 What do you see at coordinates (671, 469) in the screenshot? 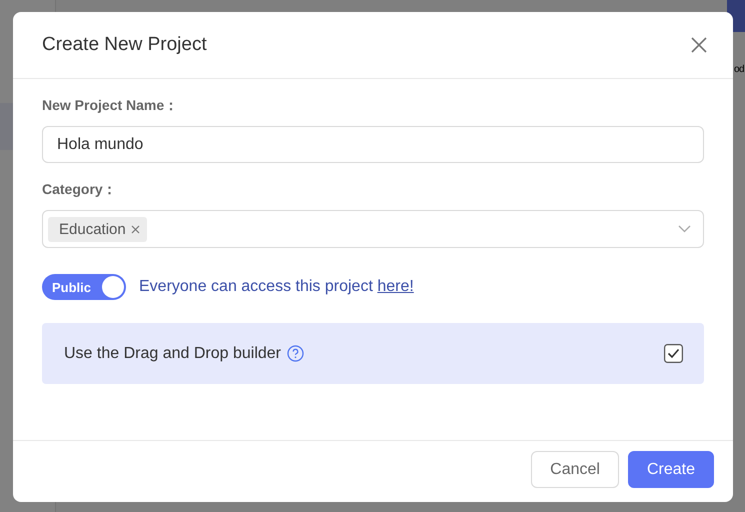
I see `create-button: Create` at bounding box center [671, 469].